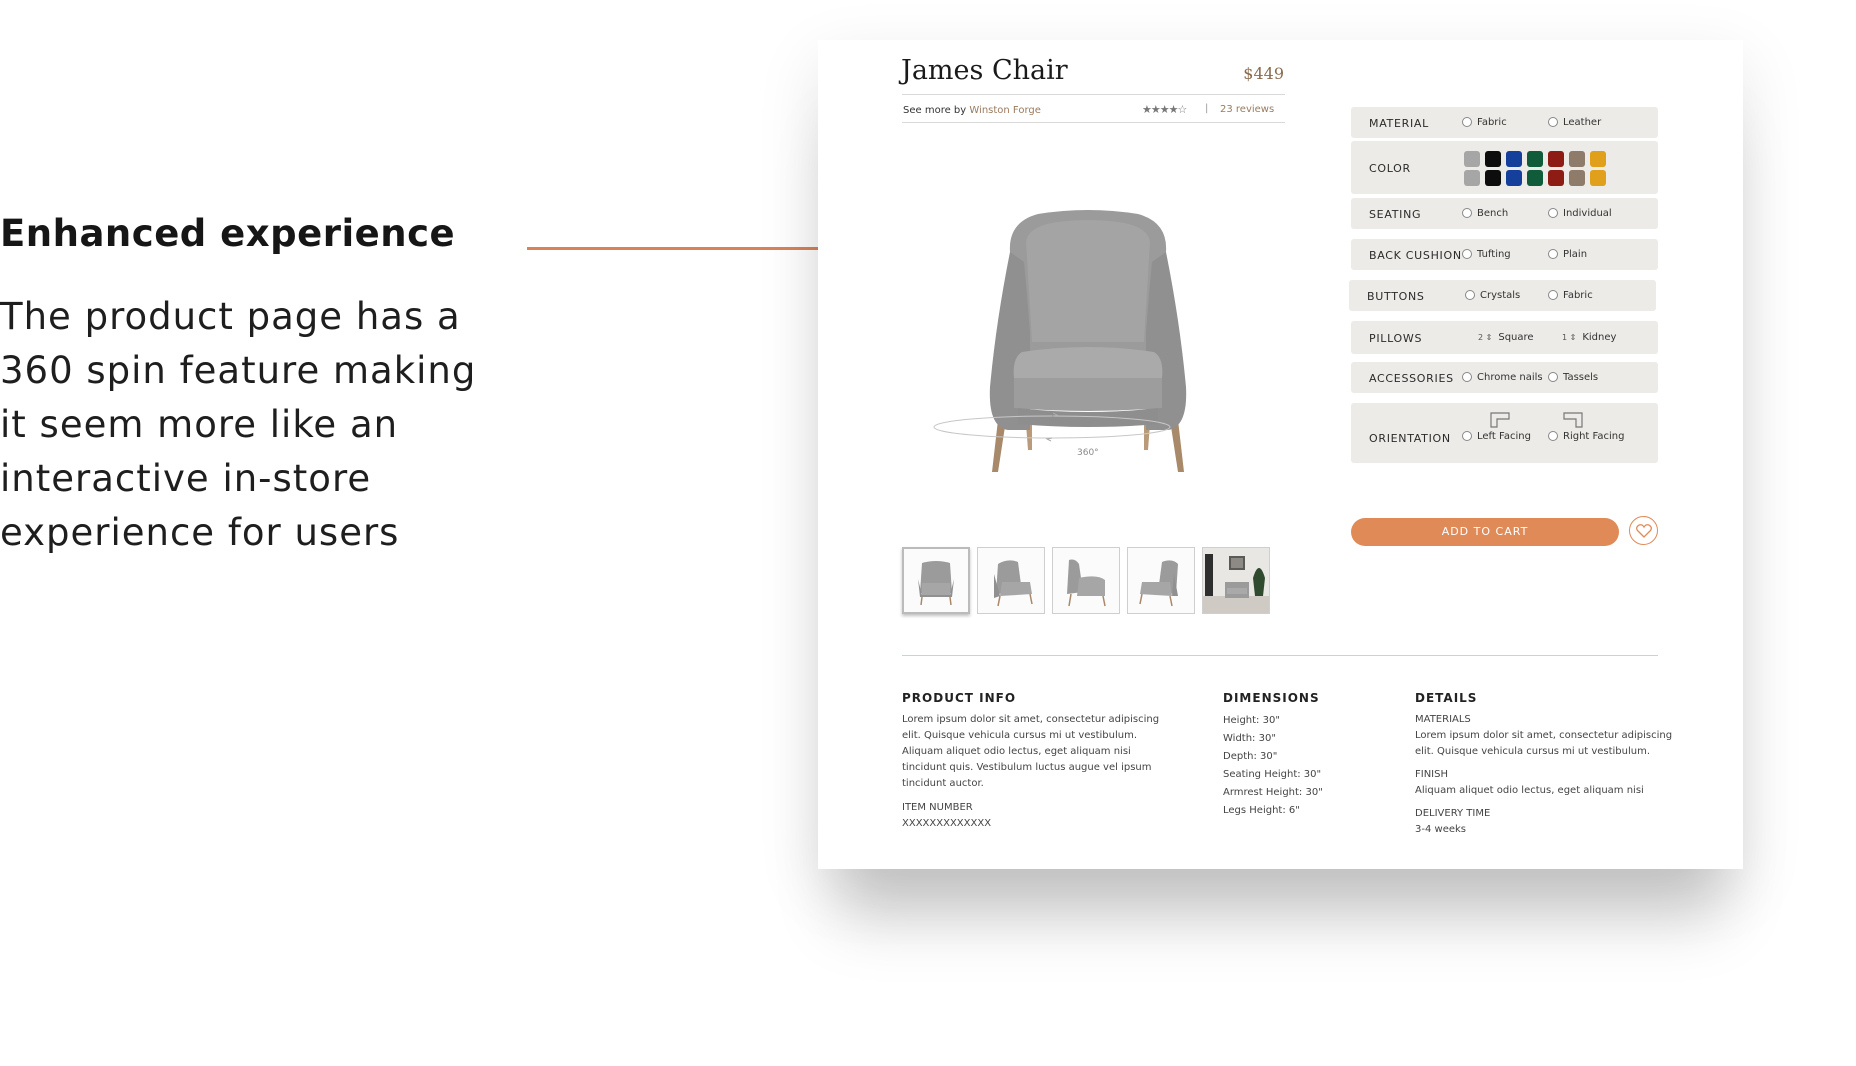 The image size is (1856, 1066). I want to click on radio-tufting: Tufting, so click(1486, 254).